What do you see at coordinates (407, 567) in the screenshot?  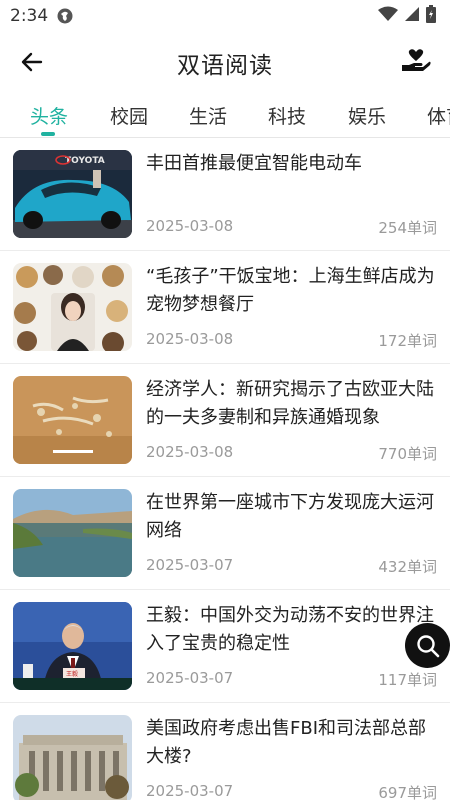 I see `article-word-count: 432单词` at bounding box center [407, 567].